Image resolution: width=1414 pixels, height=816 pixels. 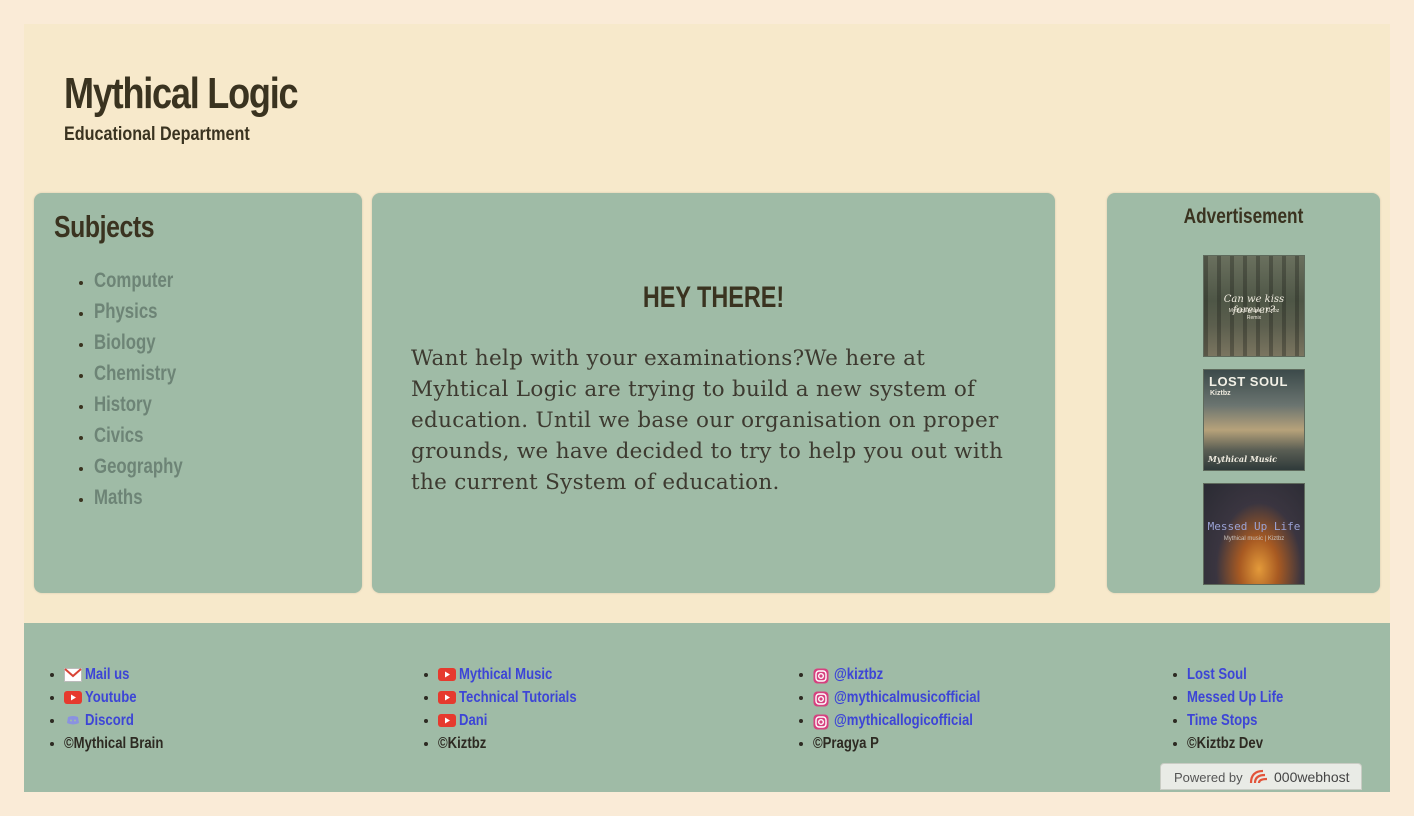 I want to click on list-item: Technical Tutorials, so click(x=520, y=697).